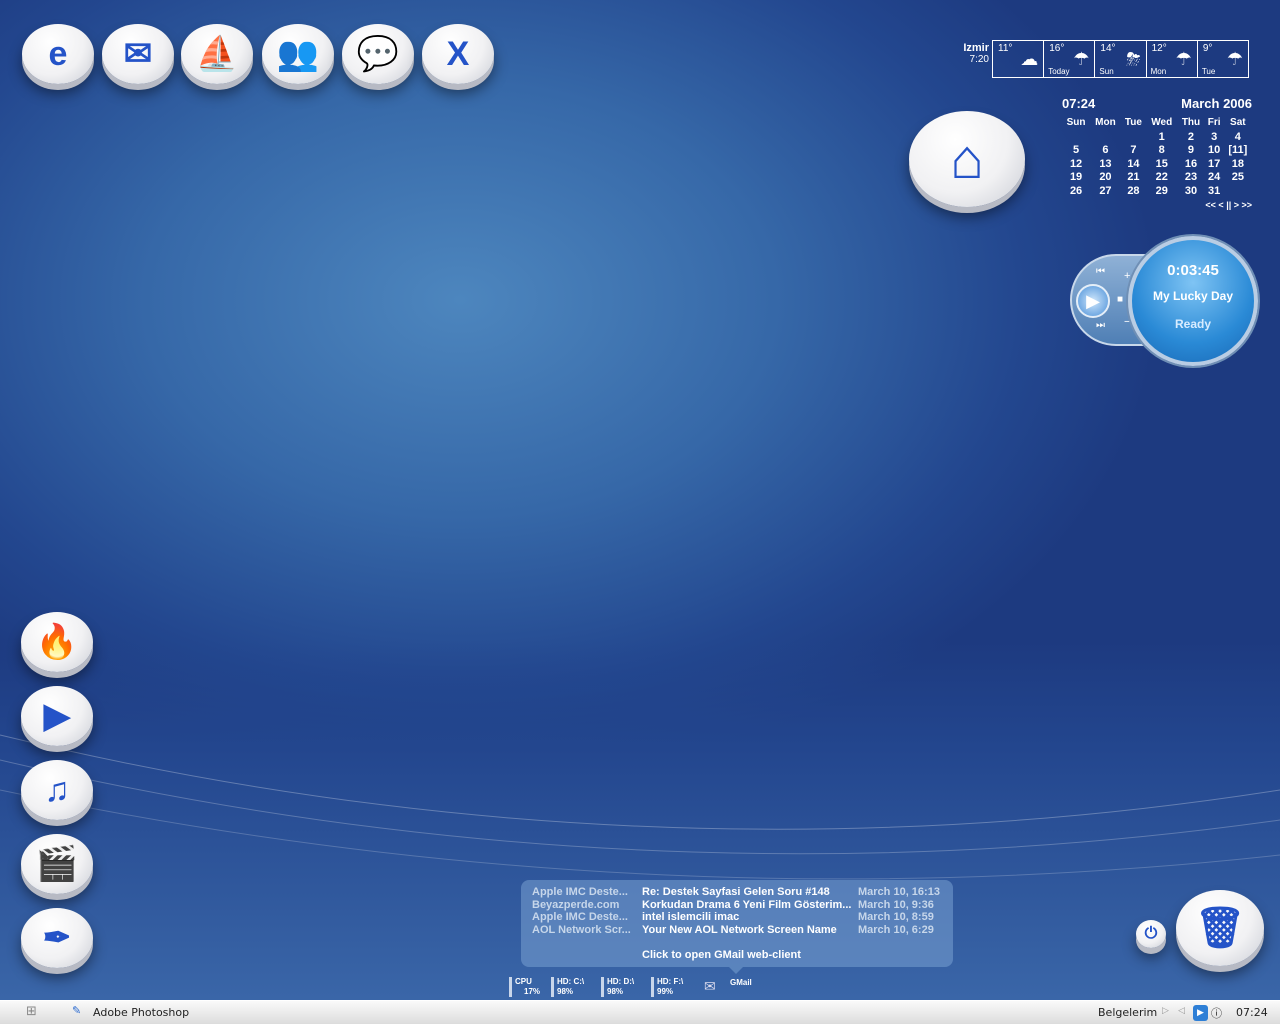  Describe the element at coordinates (721, 955) in the screenshot. I see `open-gmail-link: Click to open GMail web-client` at that location.